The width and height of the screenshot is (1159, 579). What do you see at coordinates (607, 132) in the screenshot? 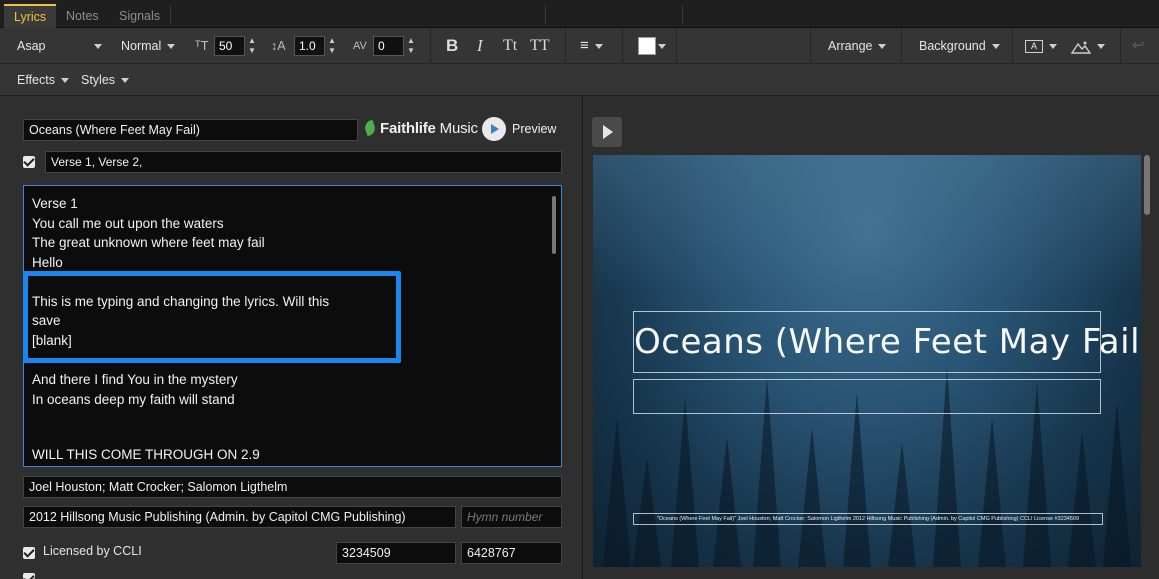
I see `play-button` at bounding box center [607, 132].